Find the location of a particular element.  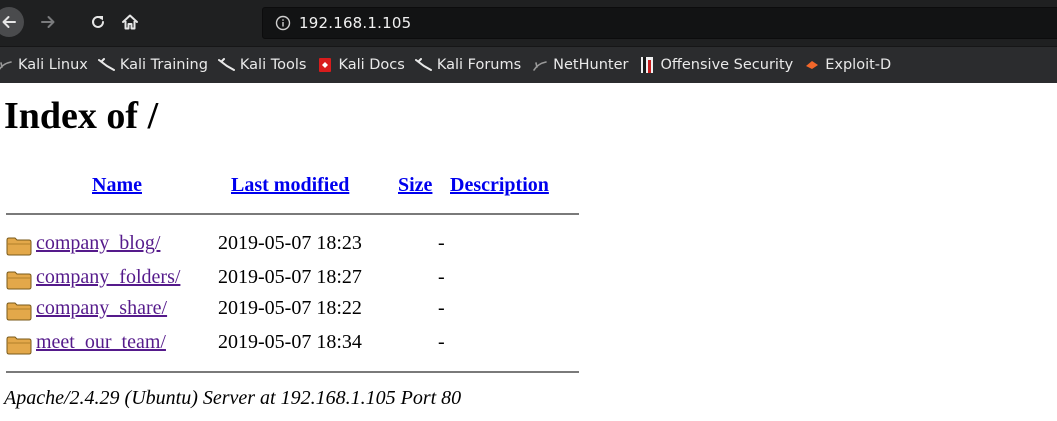

bookmark-kali-tools: Kali Tools is located at coordinates (262, 65).